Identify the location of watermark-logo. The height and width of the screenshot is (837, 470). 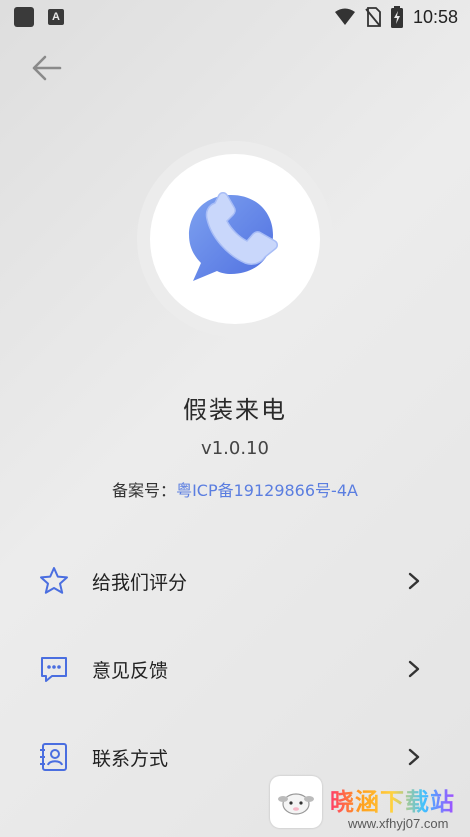
(296, 802).